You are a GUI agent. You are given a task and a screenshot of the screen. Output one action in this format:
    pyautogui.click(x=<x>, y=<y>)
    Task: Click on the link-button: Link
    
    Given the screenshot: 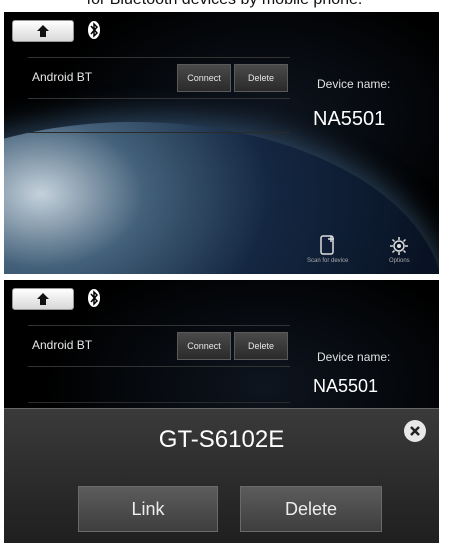 What is the action you would take?
    pyautogui.click(x=148, y=509)
    